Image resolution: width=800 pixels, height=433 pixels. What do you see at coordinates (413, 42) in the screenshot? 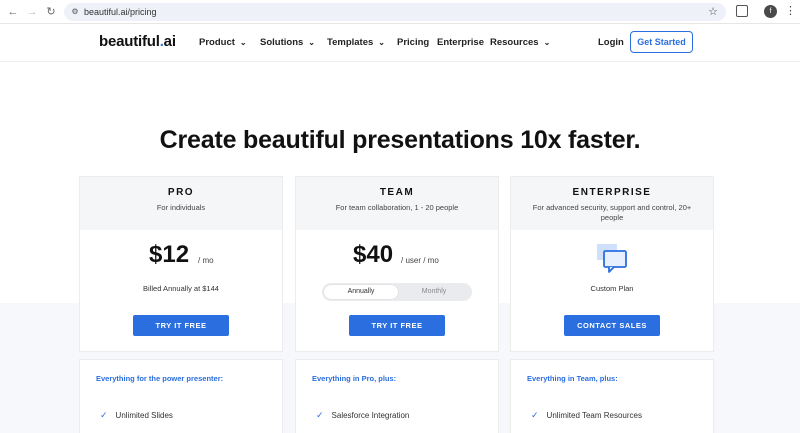
I see `nav-pricing: Pricing` at bounding box center [413, 42].